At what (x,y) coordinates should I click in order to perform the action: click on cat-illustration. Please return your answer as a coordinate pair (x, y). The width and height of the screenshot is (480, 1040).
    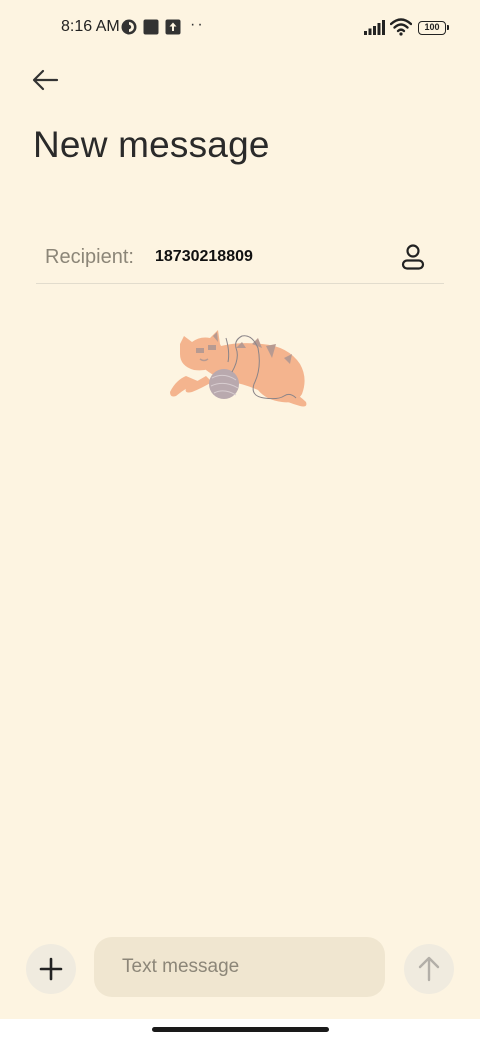
    Looking at the image, I should click on (238, 368).